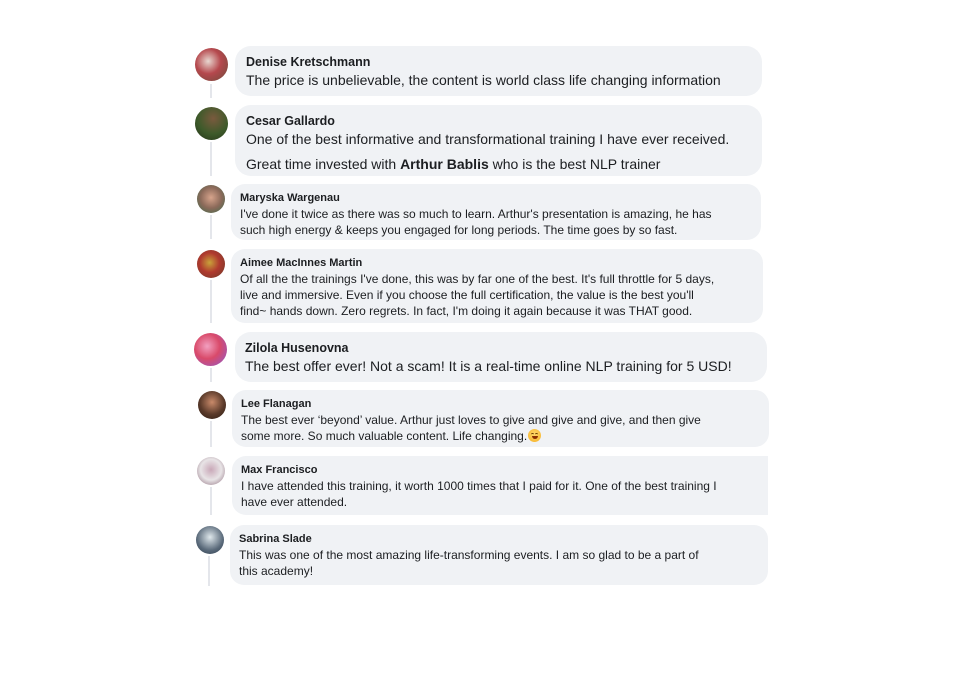 Image resolution: width=960 pixels, height=700 pixels. Describe the element at coordinates (498, 121) in the screenshot. I see `commenter-name: Cesar Gallardo` at that location.